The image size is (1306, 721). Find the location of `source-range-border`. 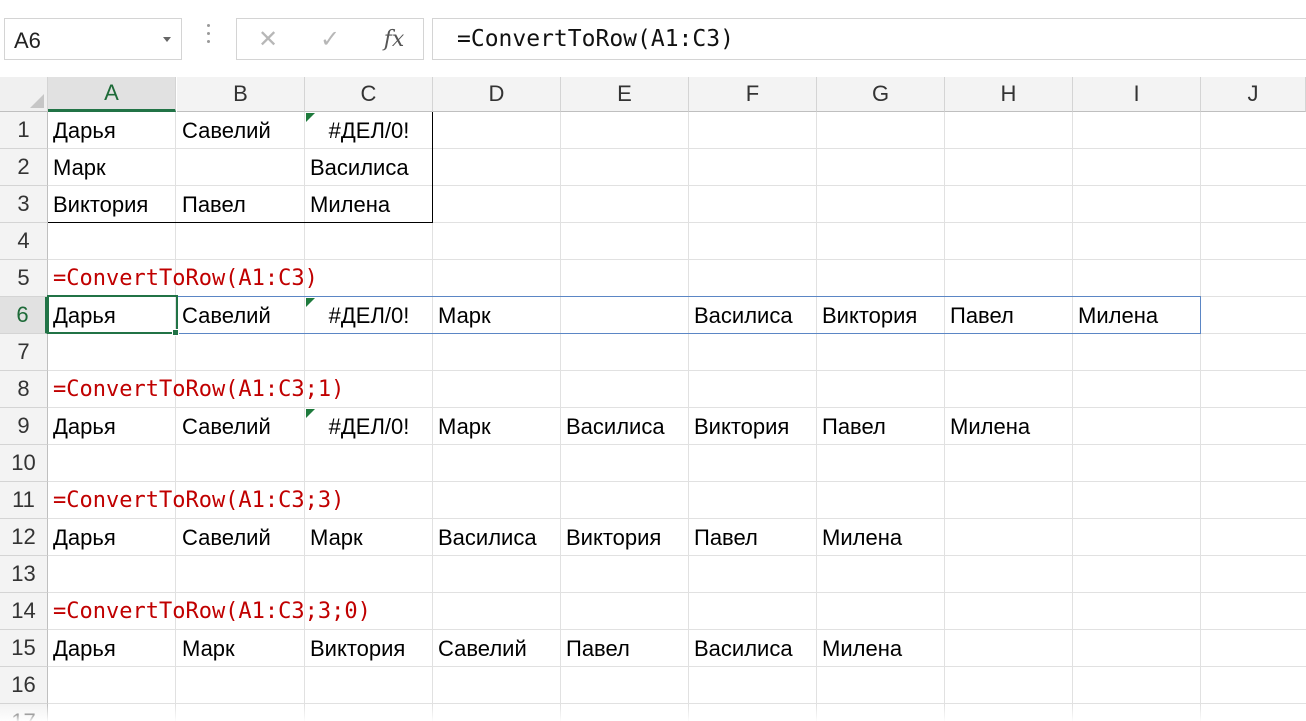

source-range-border is located at coordinates (240, 167).